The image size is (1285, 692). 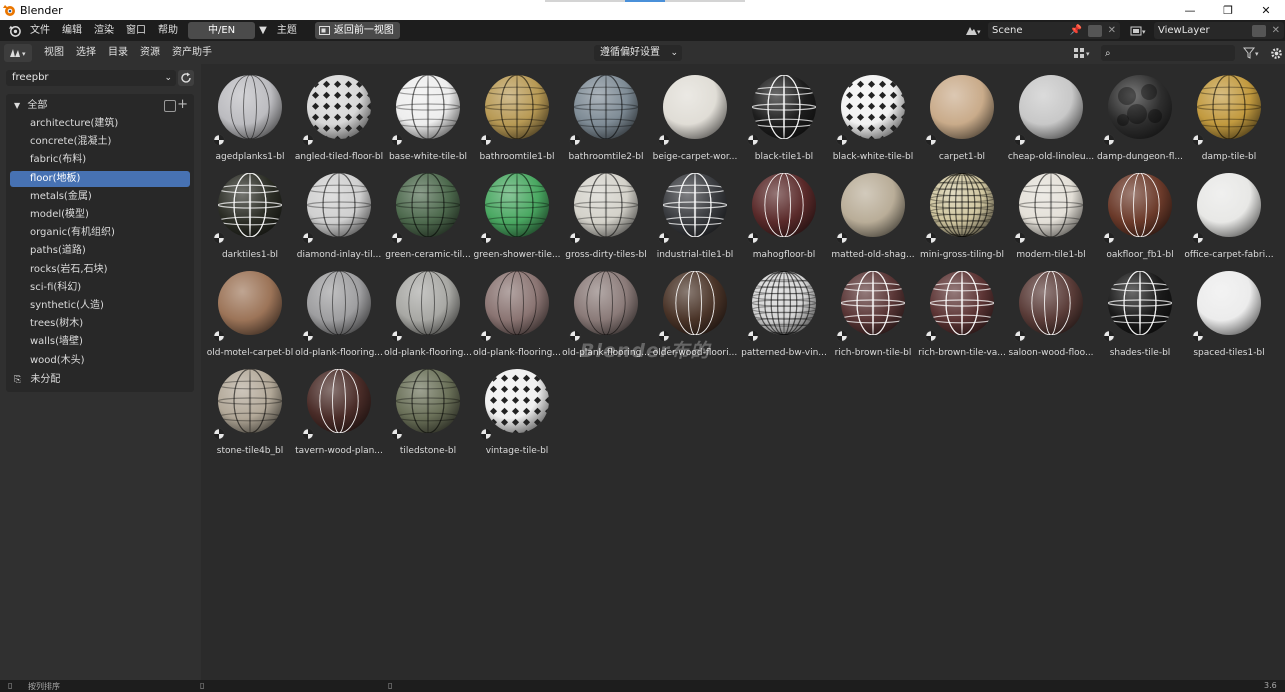 What do you see at coordinates (40, 30) in the screenshot?
I see `menu-file: 文件` at bounding box center [40, 30].